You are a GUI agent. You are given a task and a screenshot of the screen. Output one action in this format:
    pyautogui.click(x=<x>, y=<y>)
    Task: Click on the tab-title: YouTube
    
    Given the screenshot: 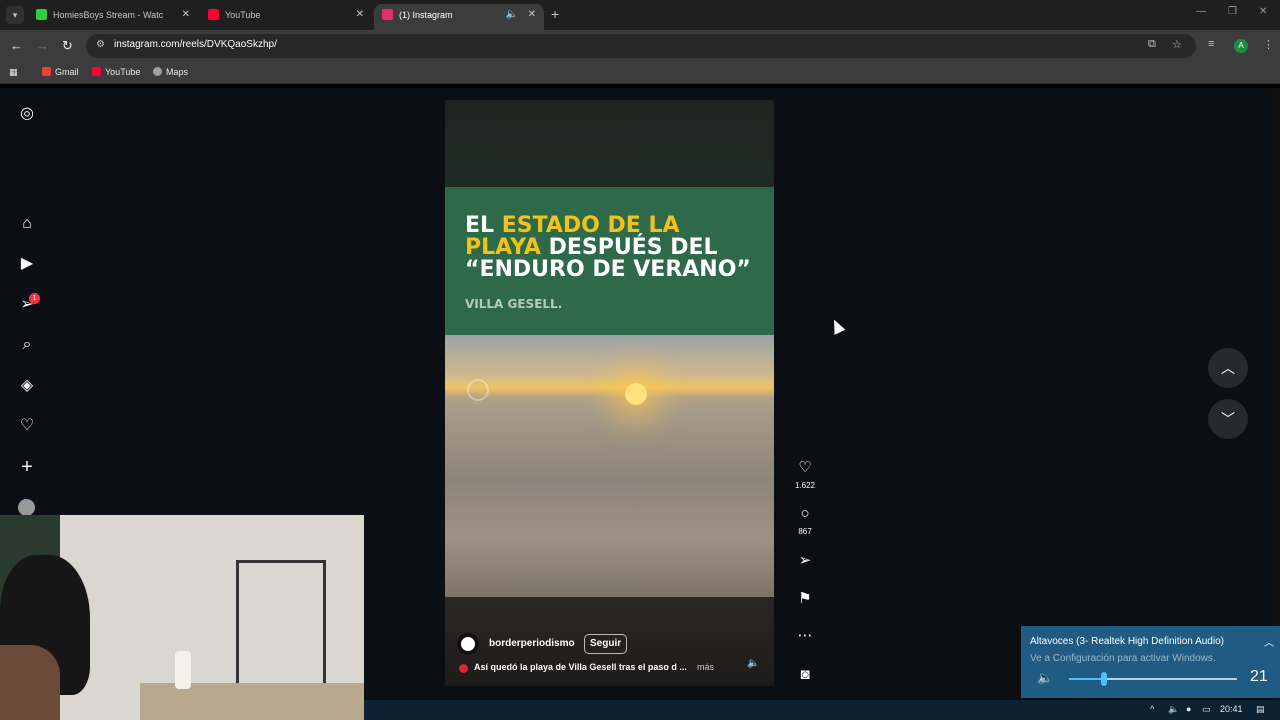 What is the action you would take?
    pyautogui.click(x=243, y=15)
    